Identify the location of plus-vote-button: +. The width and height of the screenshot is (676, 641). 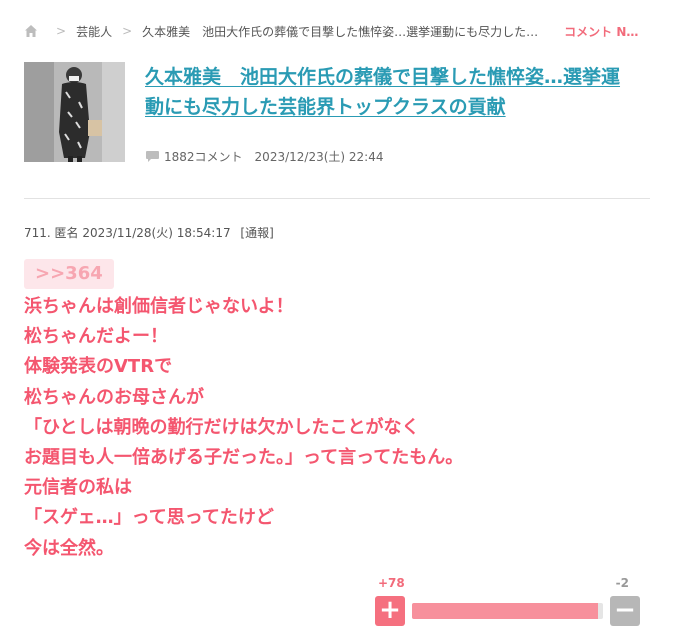
(390, 611).